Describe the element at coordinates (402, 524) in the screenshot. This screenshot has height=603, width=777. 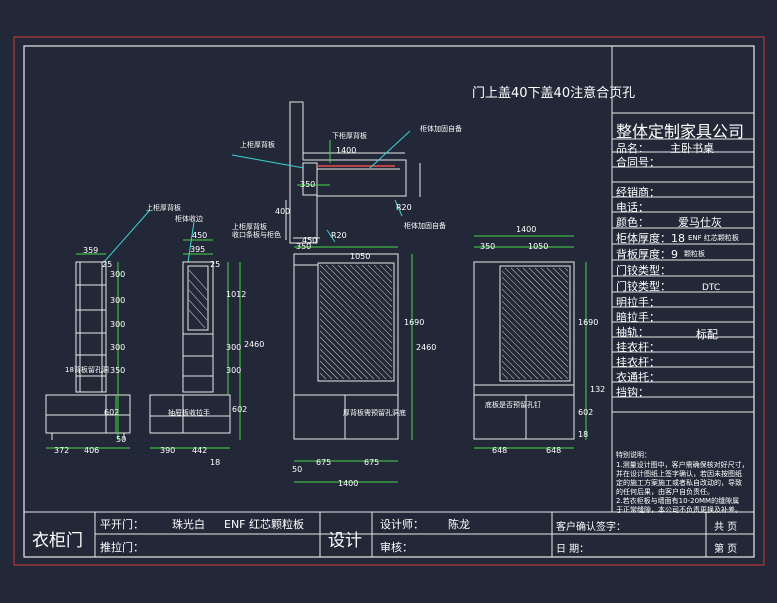
I see `designer-label: 设计师：` at that location.